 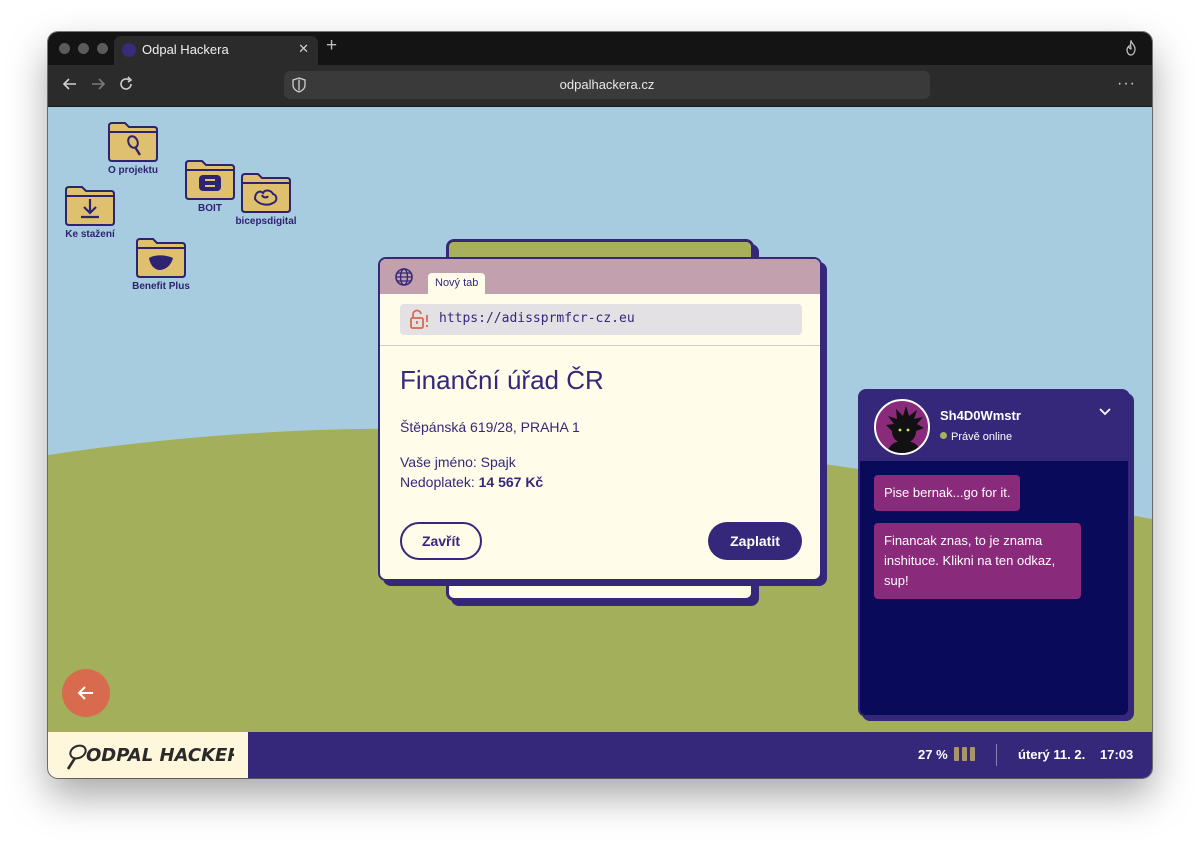 What do you see at coordinates (502, 380) in the screenshot?
I see `popup-title: Finanční úřad ČR` at bounding box center [502, 380].